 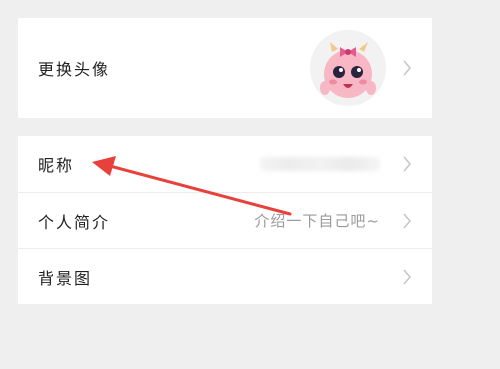 What do you see at coordinates (74, 222) in the screenshot?
I see `bio-label: 个人简介` at bounding box center [74, 222].